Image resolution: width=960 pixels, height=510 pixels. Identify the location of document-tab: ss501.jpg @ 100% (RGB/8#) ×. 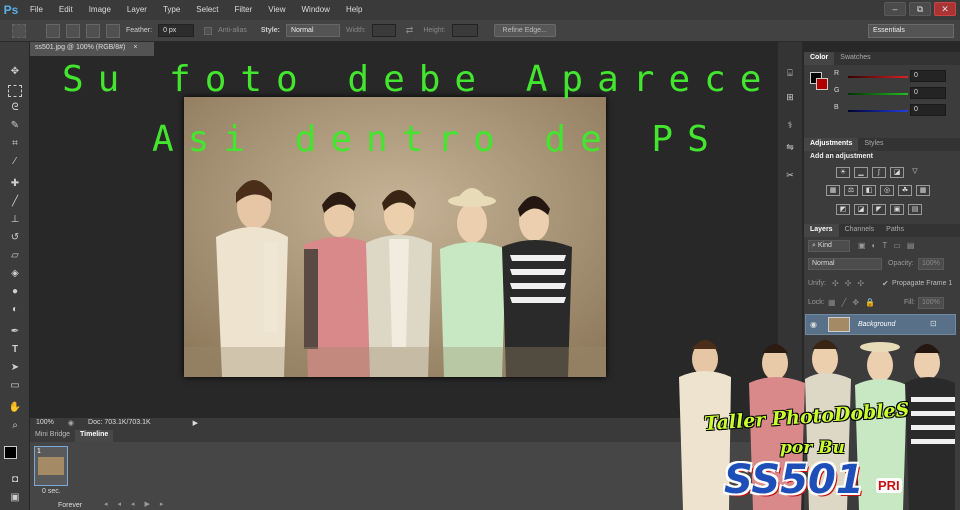
(92, 49).